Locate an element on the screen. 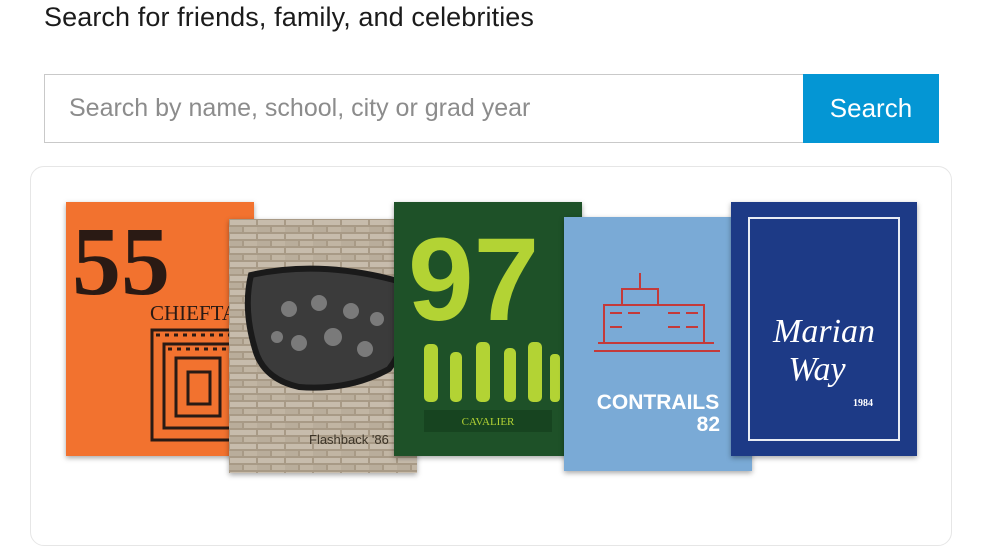  search-button: Search is located at coordinates (871, 108).